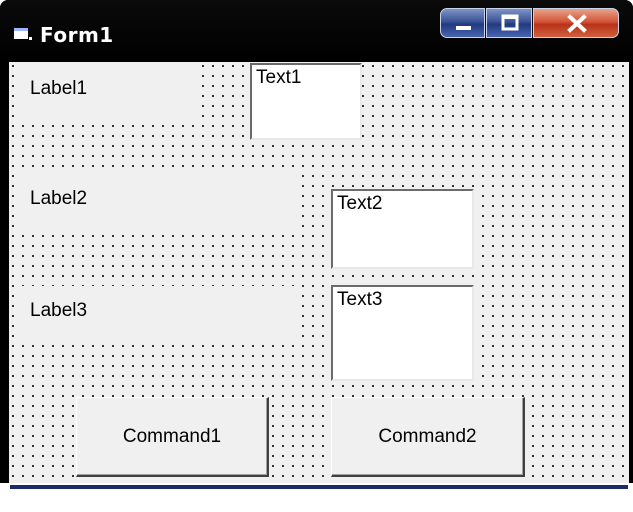  I want to click on close-icon, so click(577, 23).